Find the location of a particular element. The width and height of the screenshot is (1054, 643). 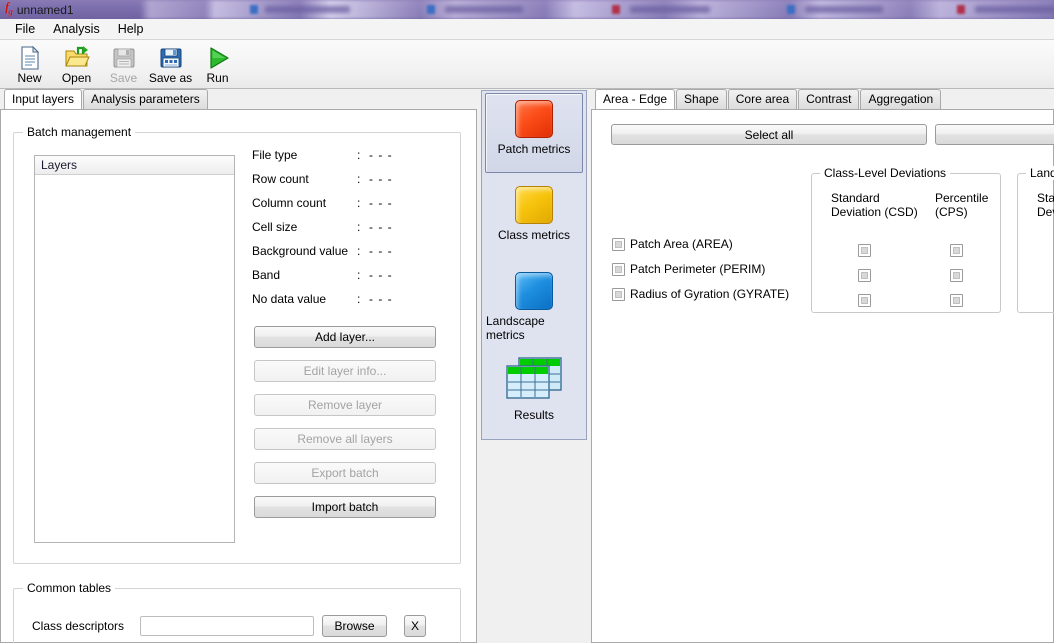

class-descriptors-clear-button: X is located at coordinates (415, 626).